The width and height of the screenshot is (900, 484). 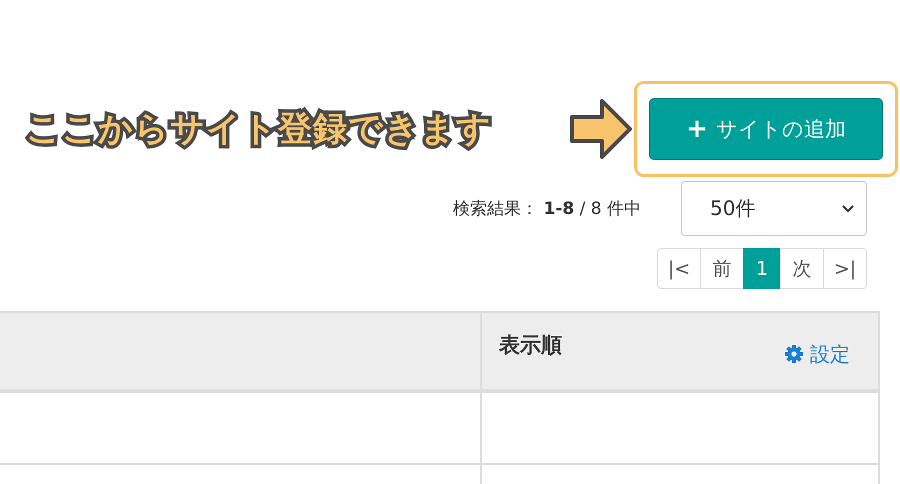 What do you see at coordinates (774, 208) in the screenshot?
I see `per-page-select: 50件` at bounding box center [774, 208].